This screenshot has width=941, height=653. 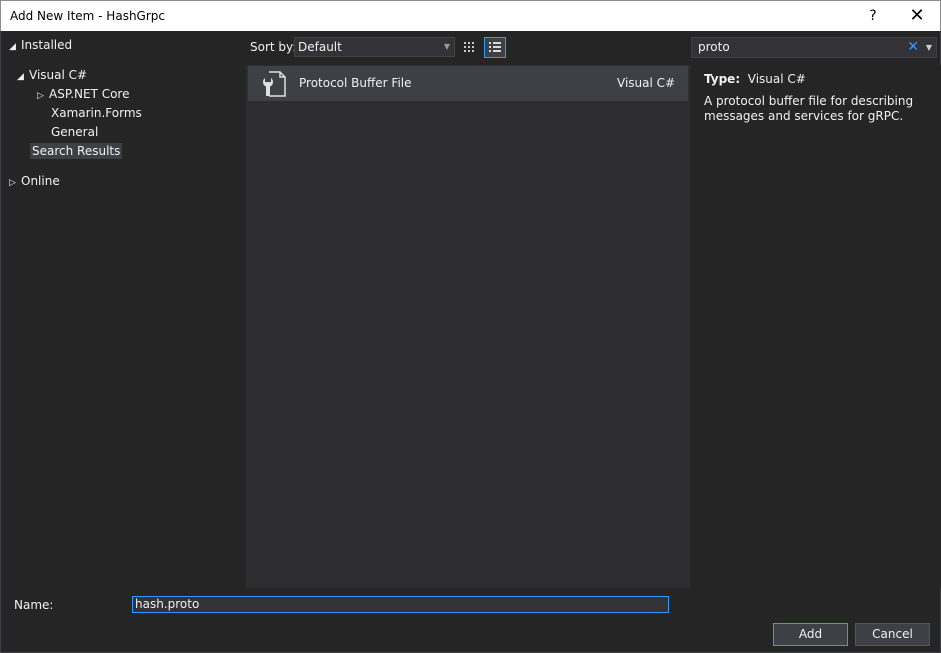 I want to click on sort-by-select: Default ▼, so click(x=374, y=47).